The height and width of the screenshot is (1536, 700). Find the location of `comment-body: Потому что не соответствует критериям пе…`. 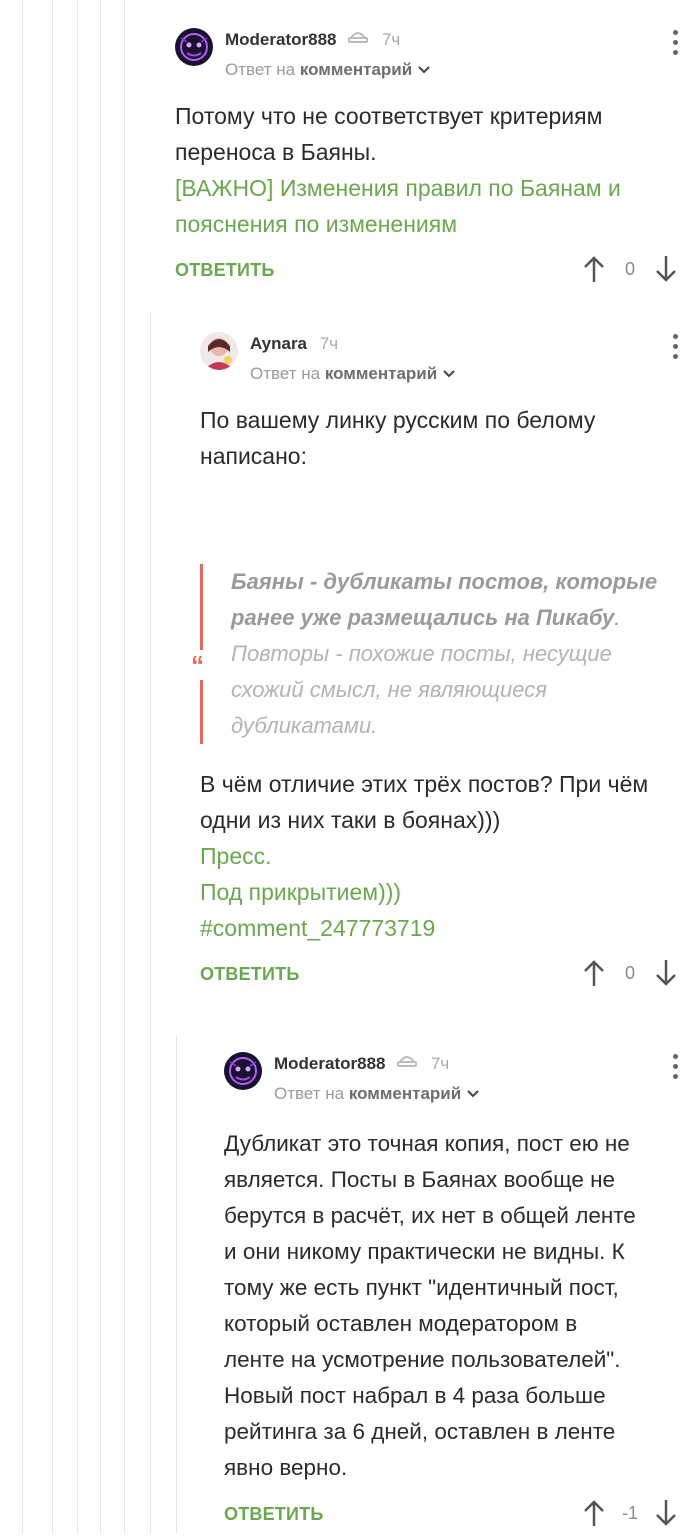

comment-body: Потому что не соответствует критериям пе… is located at coordinates (427, 170).